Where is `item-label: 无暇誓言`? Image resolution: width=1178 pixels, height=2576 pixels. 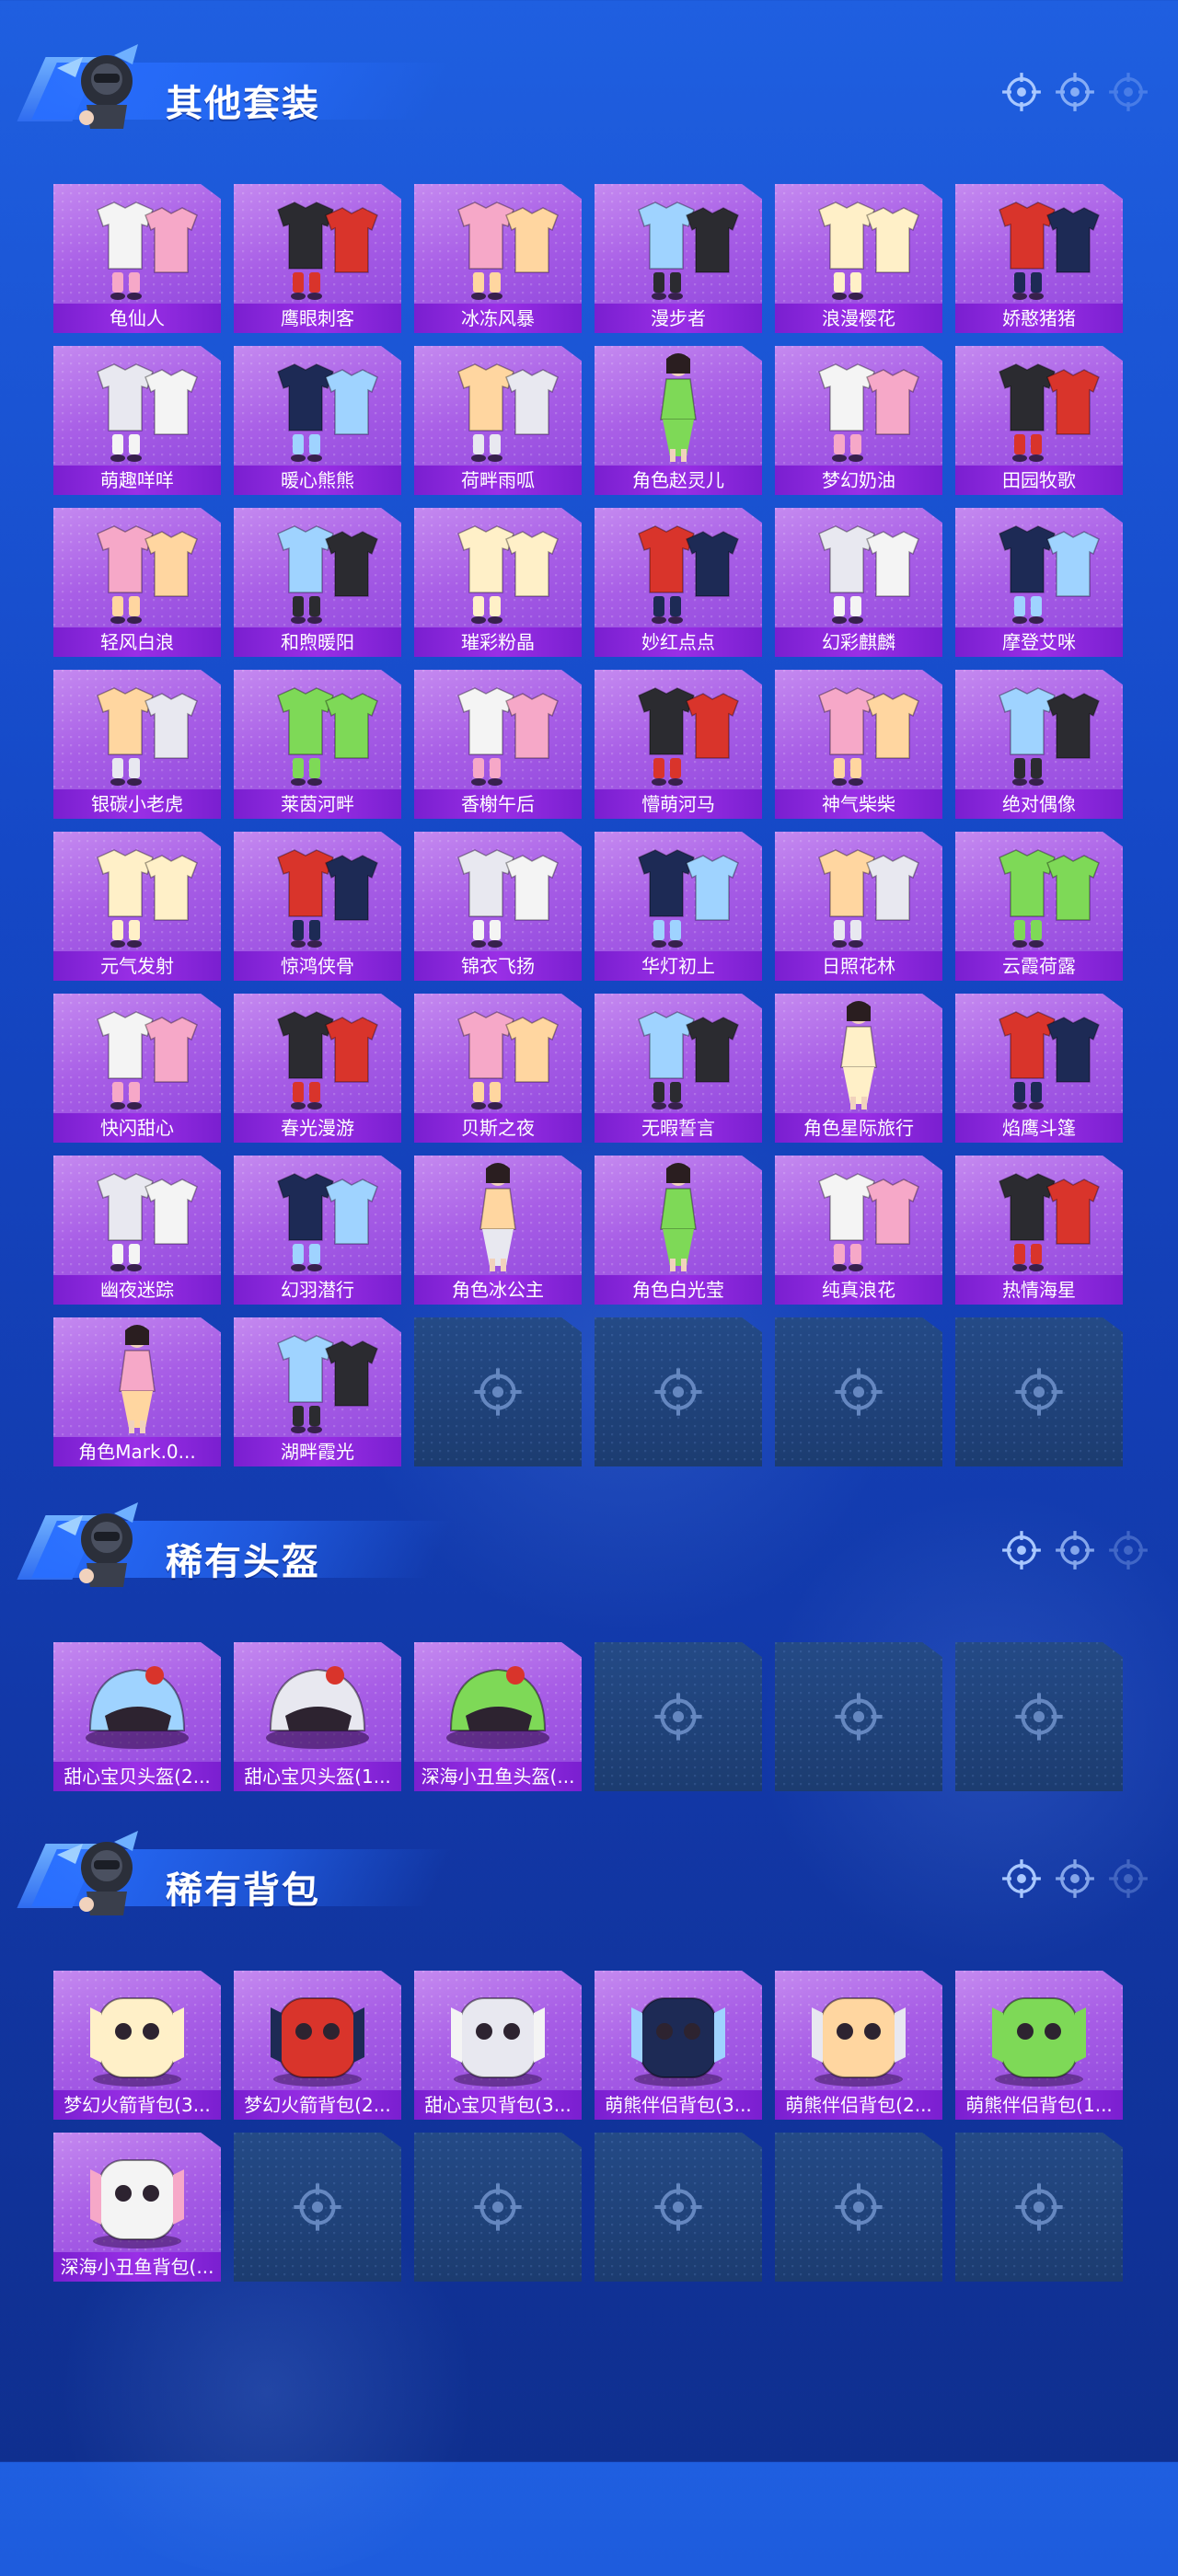
item-label: 无暇誓言 is located at coordinates (678, 1128).